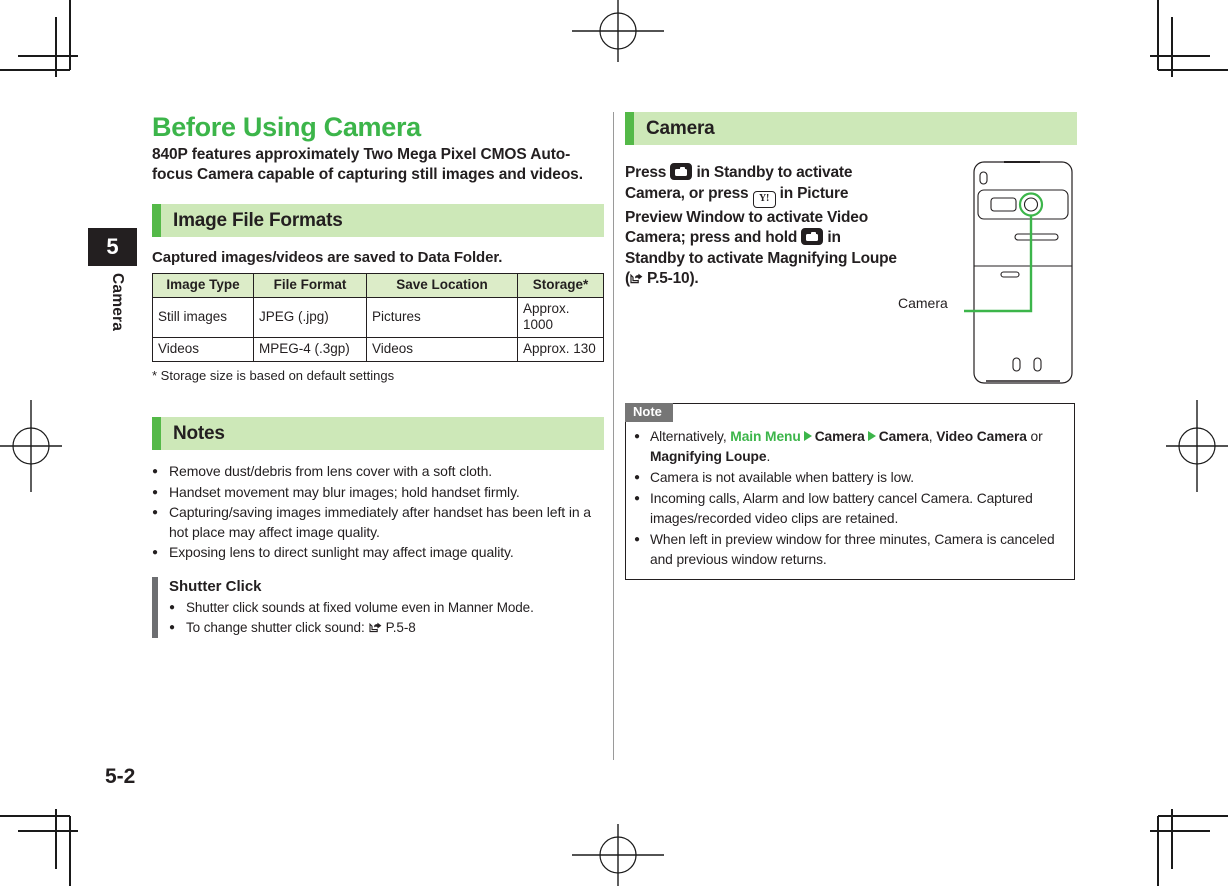 The image size is (1228, 886). What do you see at coordinates (117, 302) in the screenshot?
I see `chapter-name: Camera` at bounding box center [117, 302].